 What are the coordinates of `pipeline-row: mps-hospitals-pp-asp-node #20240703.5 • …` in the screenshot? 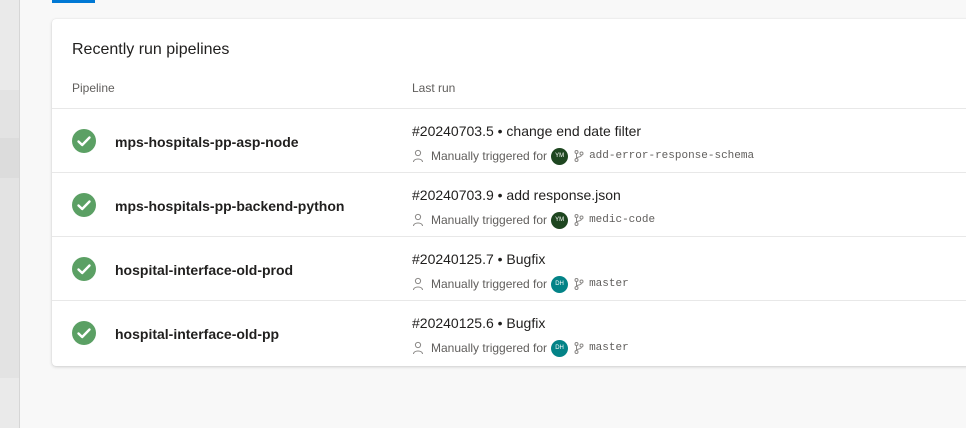 It's located at (509, 141).